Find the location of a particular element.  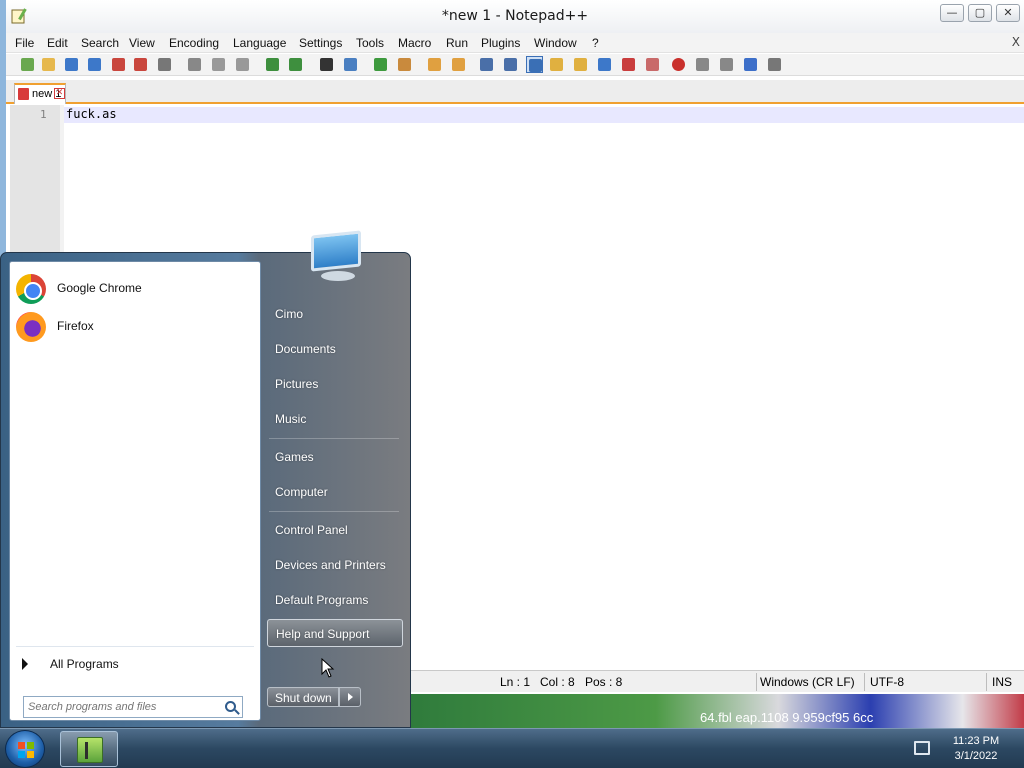

monitoring-icon is located at coordinates (652, 64).